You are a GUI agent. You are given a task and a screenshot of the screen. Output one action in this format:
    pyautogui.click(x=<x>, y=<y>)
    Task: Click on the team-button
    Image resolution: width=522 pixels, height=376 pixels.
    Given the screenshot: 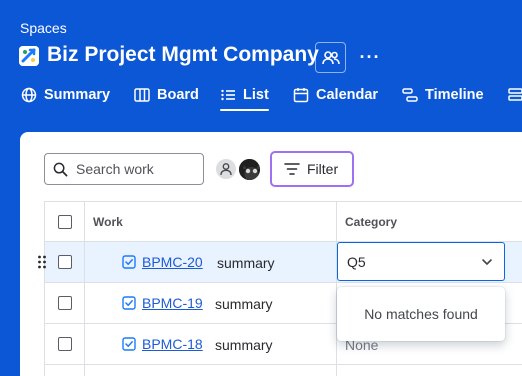 What is the action you would take?
    pyautogui.click(x=330, y=57)
    